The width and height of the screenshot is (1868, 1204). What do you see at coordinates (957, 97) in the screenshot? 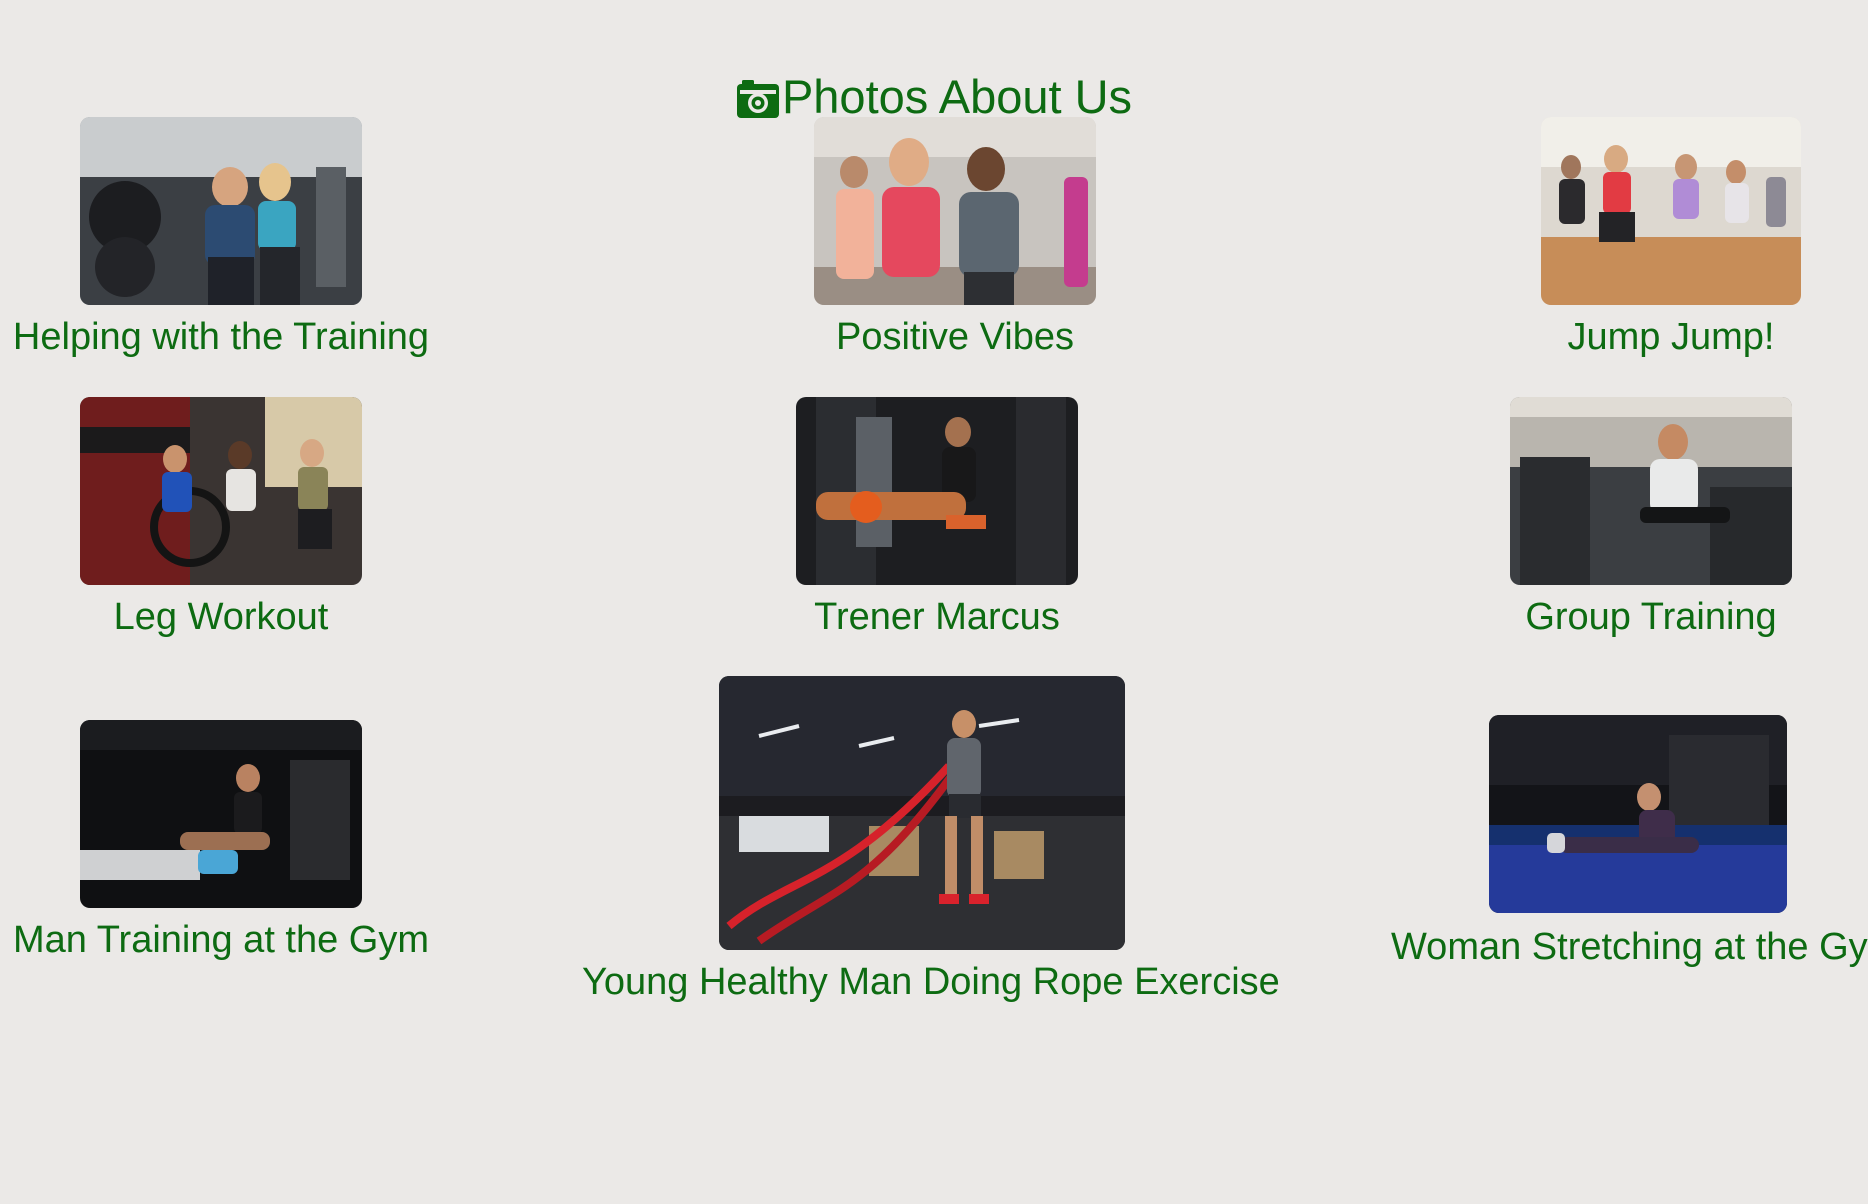
I see `page-title-text: Photos About Us` at bounding box center [957, 97].